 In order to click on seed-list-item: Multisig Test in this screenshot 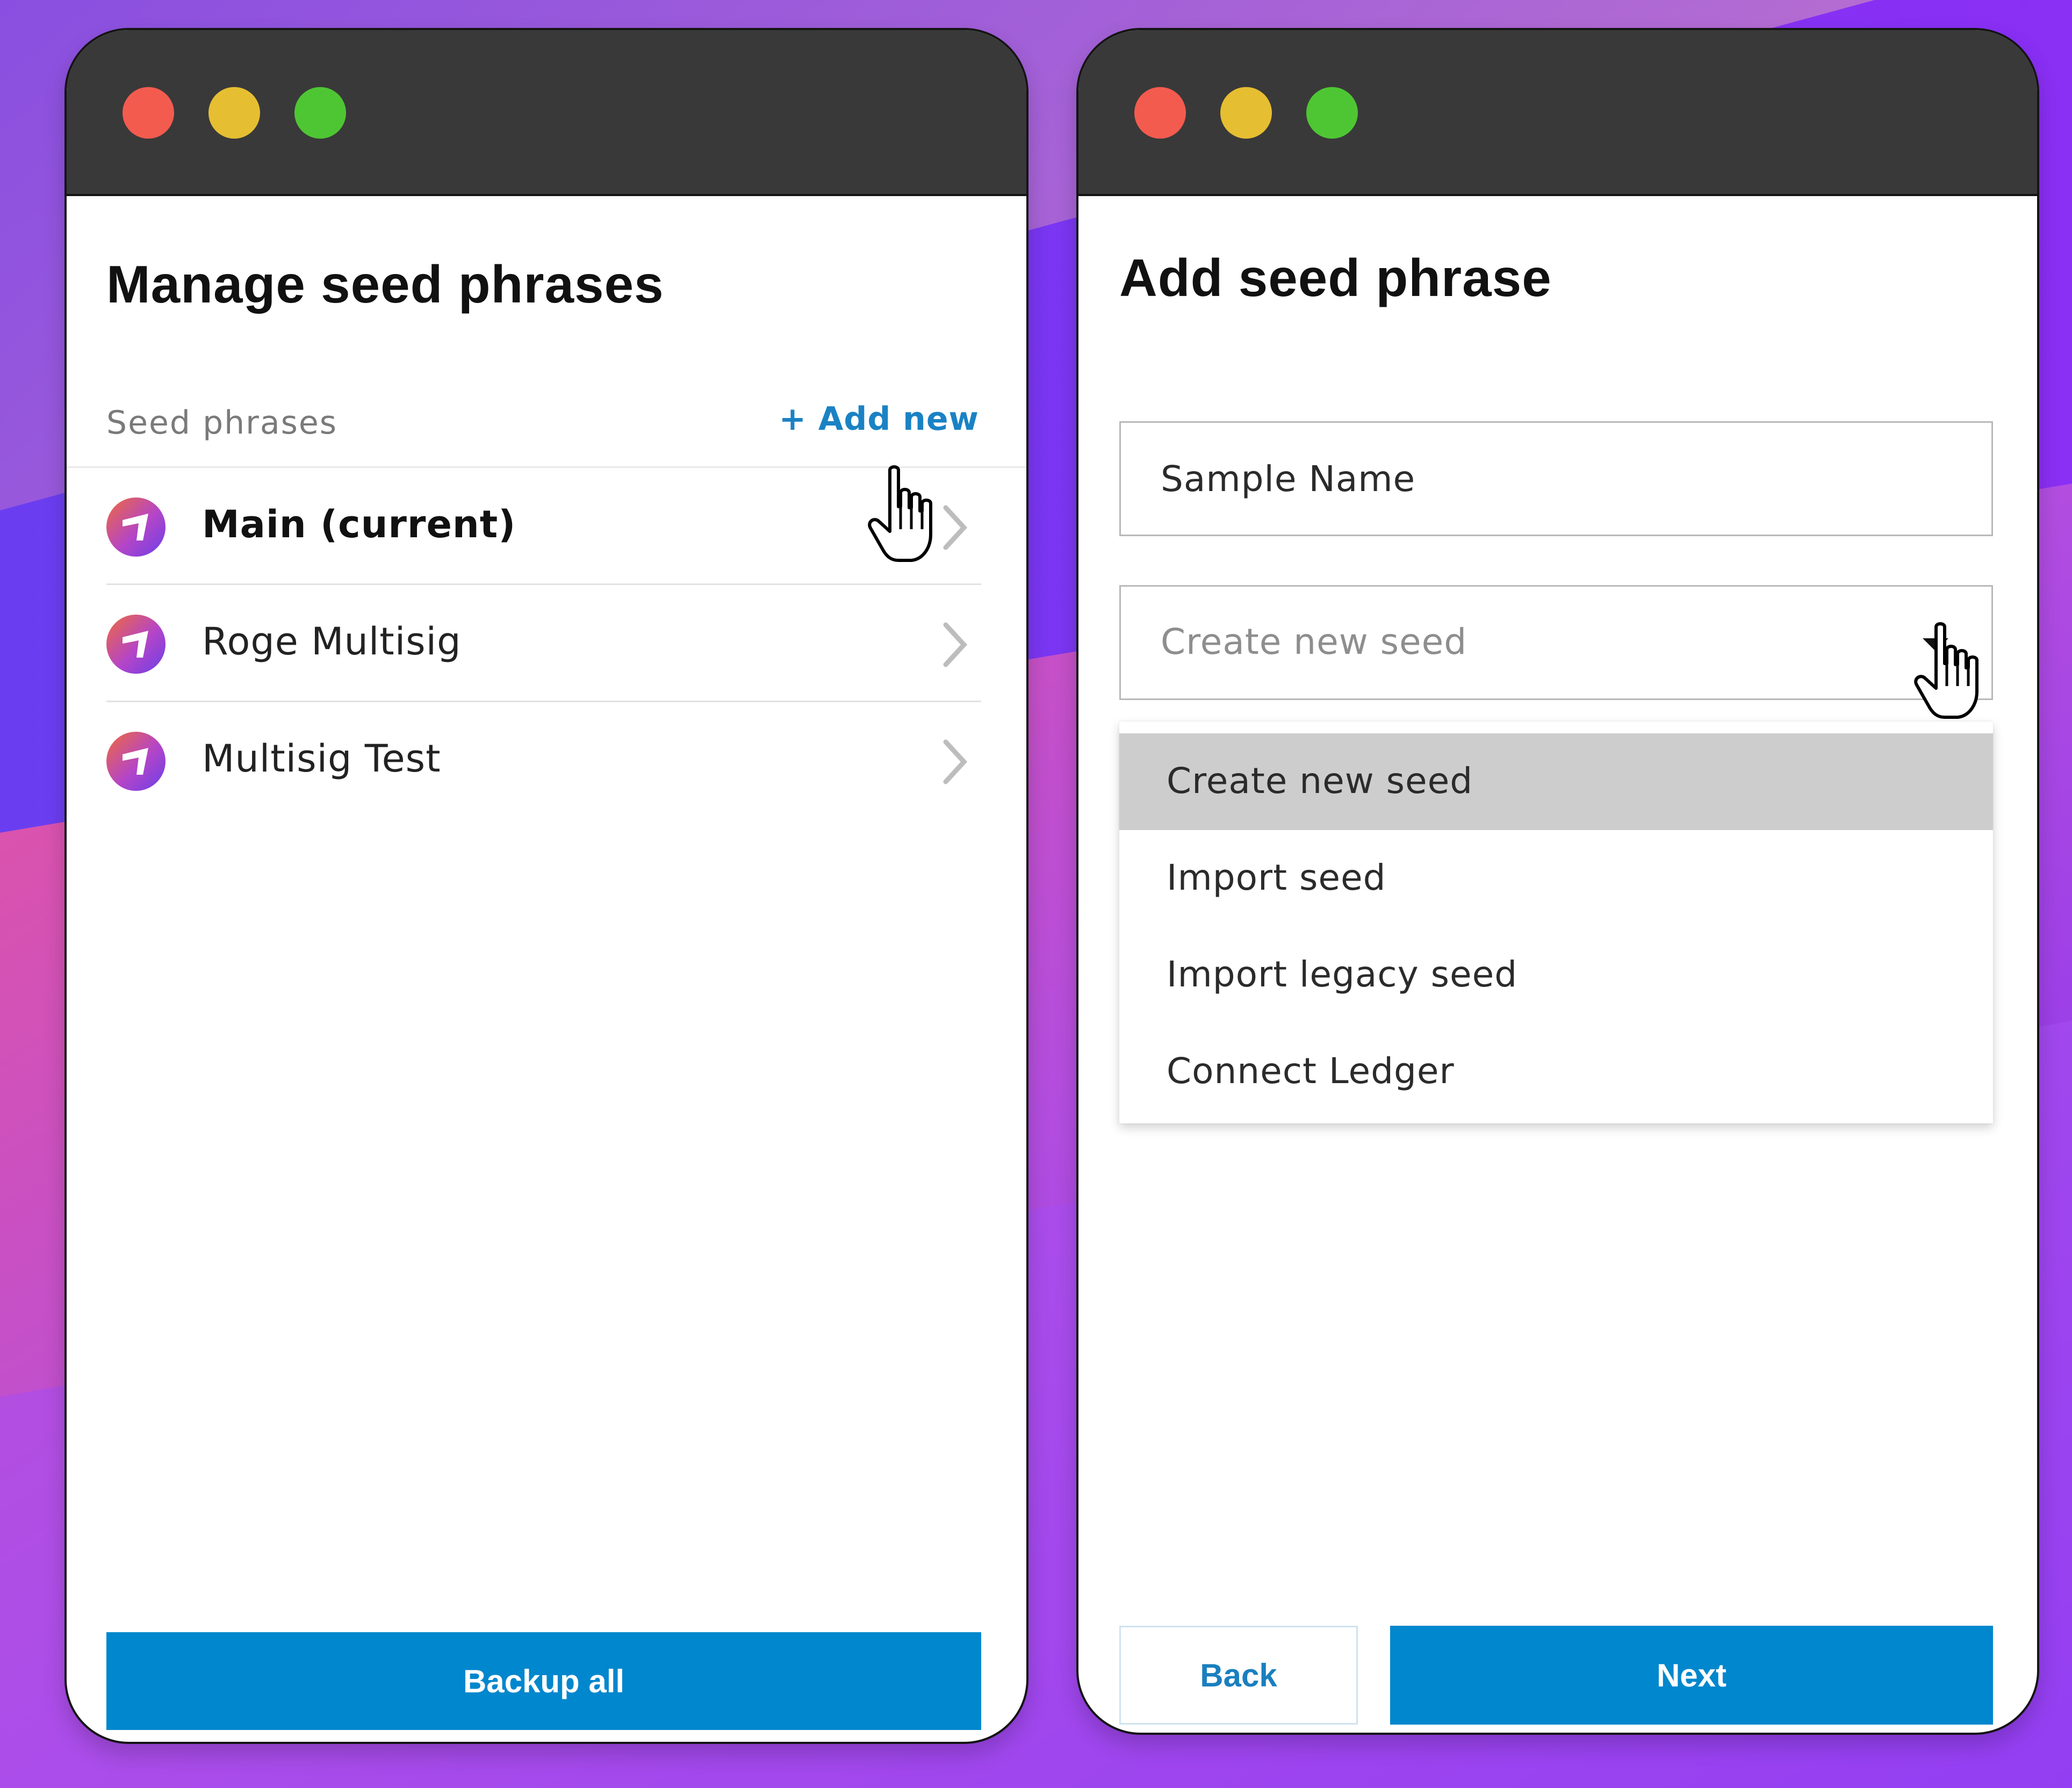, I will do `click(543, 760)`.